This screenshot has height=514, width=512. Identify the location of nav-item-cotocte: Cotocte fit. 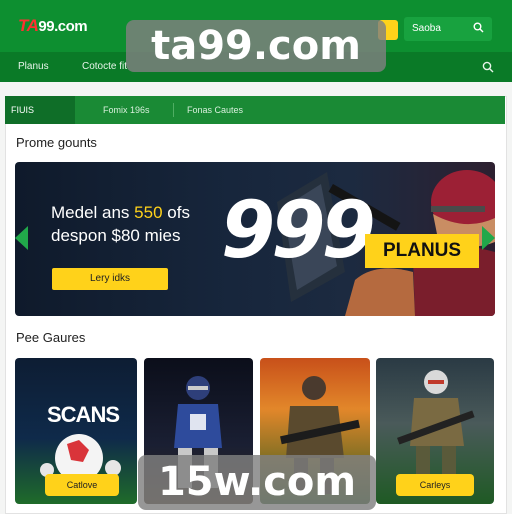
(104, 66).